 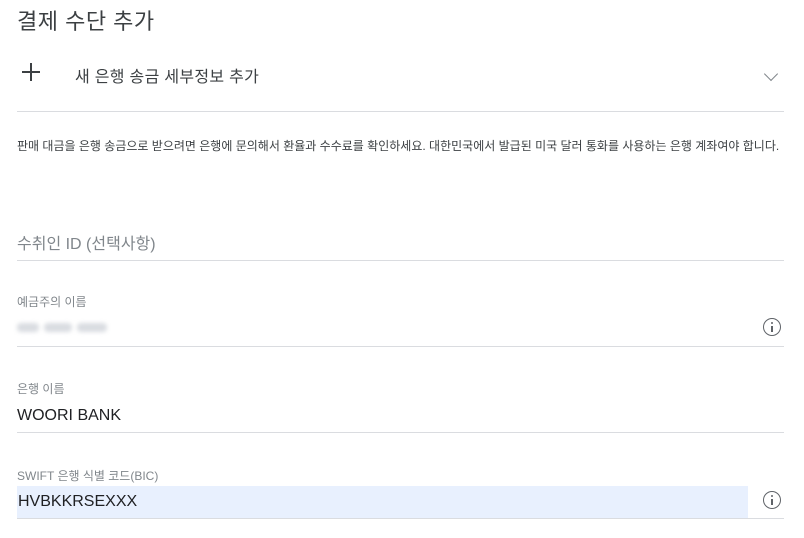 I want to click on swift-code-input: HVBKKRSEXXX, so click(x=382, y=502).